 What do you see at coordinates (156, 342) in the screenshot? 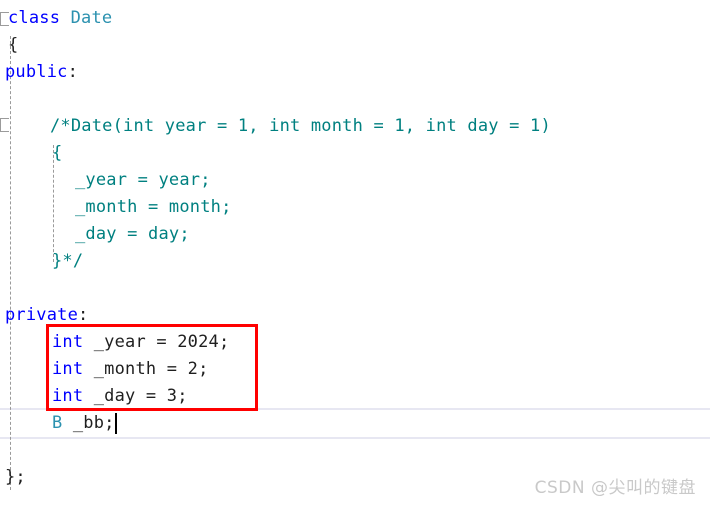
I see `code-token: _year = 2024;` at bounding box center [156, 342].